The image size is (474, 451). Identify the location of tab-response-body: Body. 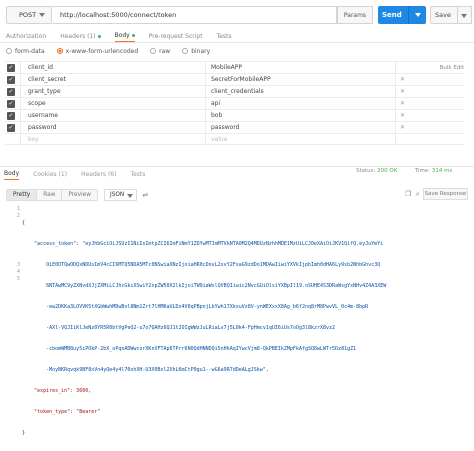
(12, 174).